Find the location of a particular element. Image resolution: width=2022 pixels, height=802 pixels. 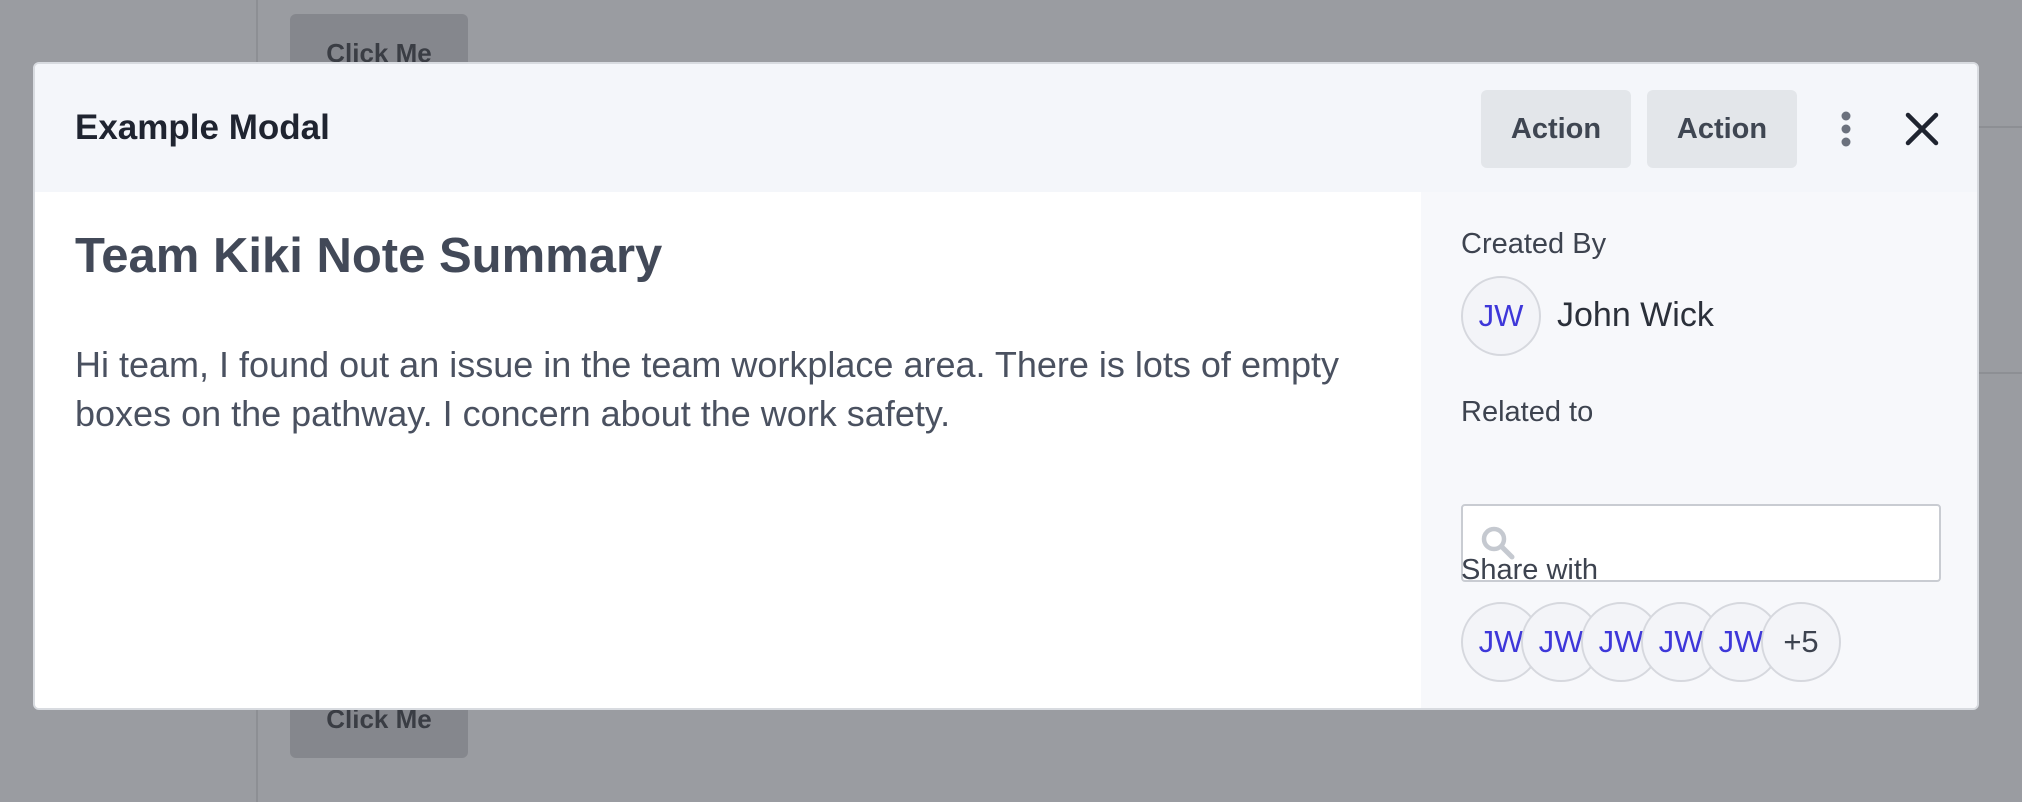

avatar: JW is located at coordinates (1501, 316).